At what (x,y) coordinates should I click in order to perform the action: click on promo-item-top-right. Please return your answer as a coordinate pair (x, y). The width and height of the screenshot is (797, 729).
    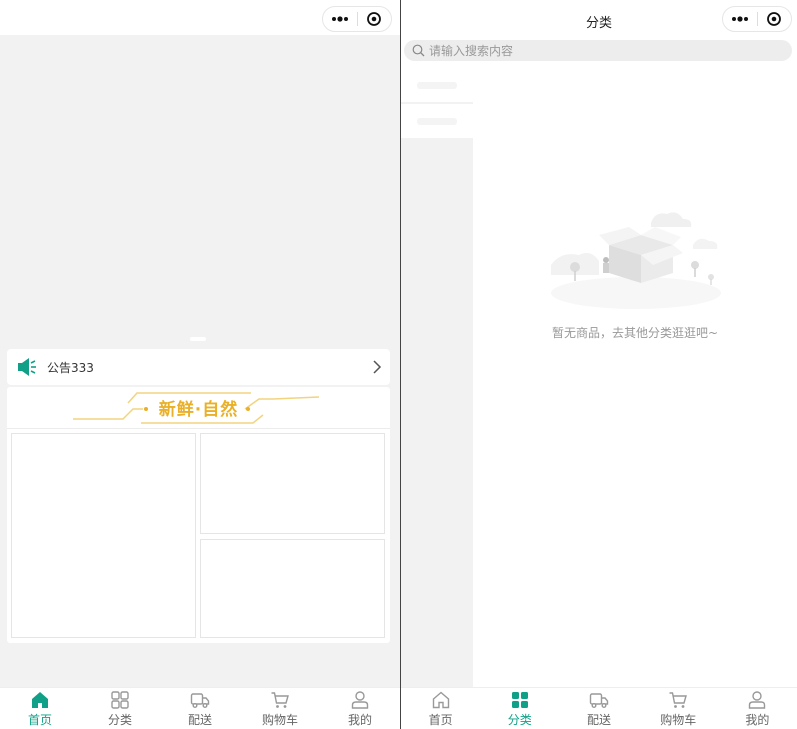
    Looking at the image, I should click on (292, 483).